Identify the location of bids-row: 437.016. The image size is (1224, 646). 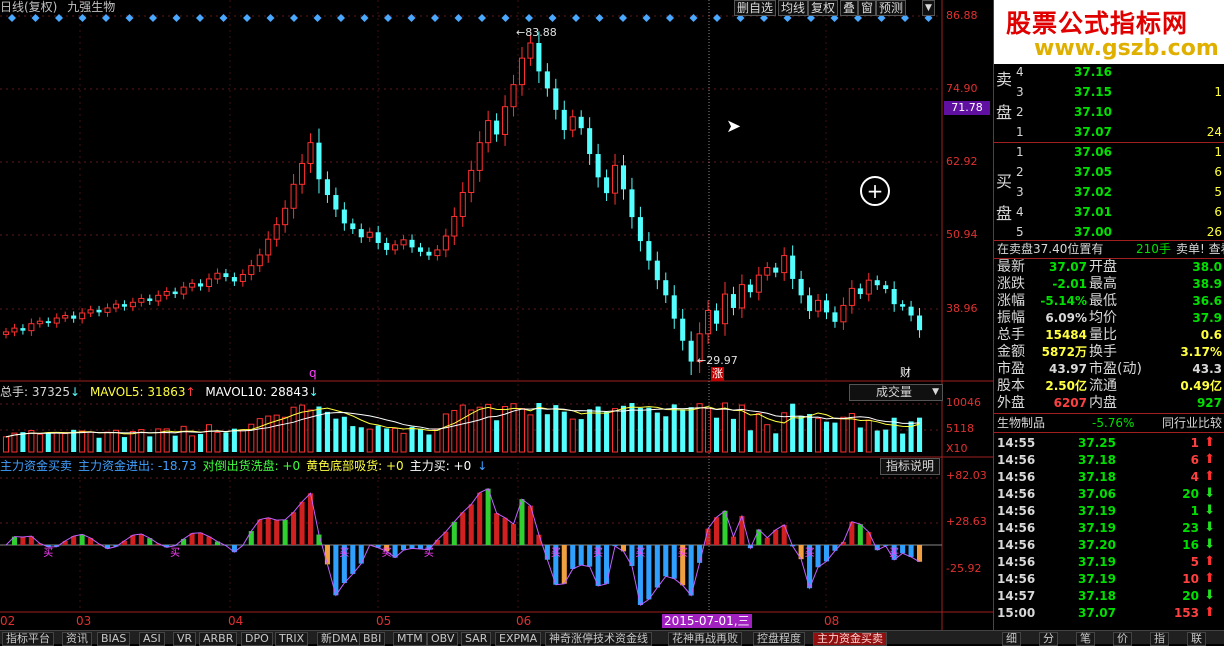
(1109, 212).